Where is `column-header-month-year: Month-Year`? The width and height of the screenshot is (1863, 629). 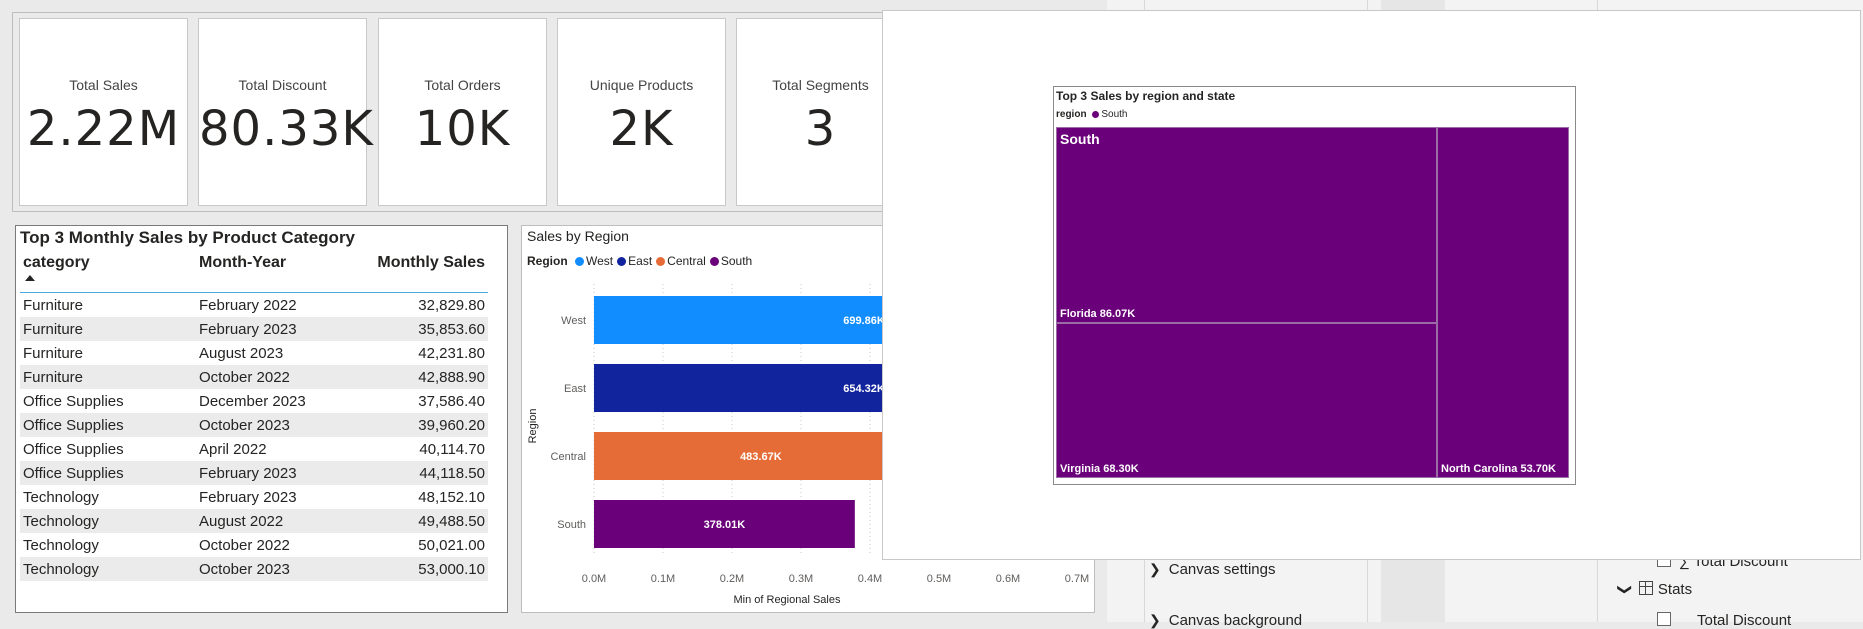
column-header-month-year: Month-Year is located at coordinates (269, 273).